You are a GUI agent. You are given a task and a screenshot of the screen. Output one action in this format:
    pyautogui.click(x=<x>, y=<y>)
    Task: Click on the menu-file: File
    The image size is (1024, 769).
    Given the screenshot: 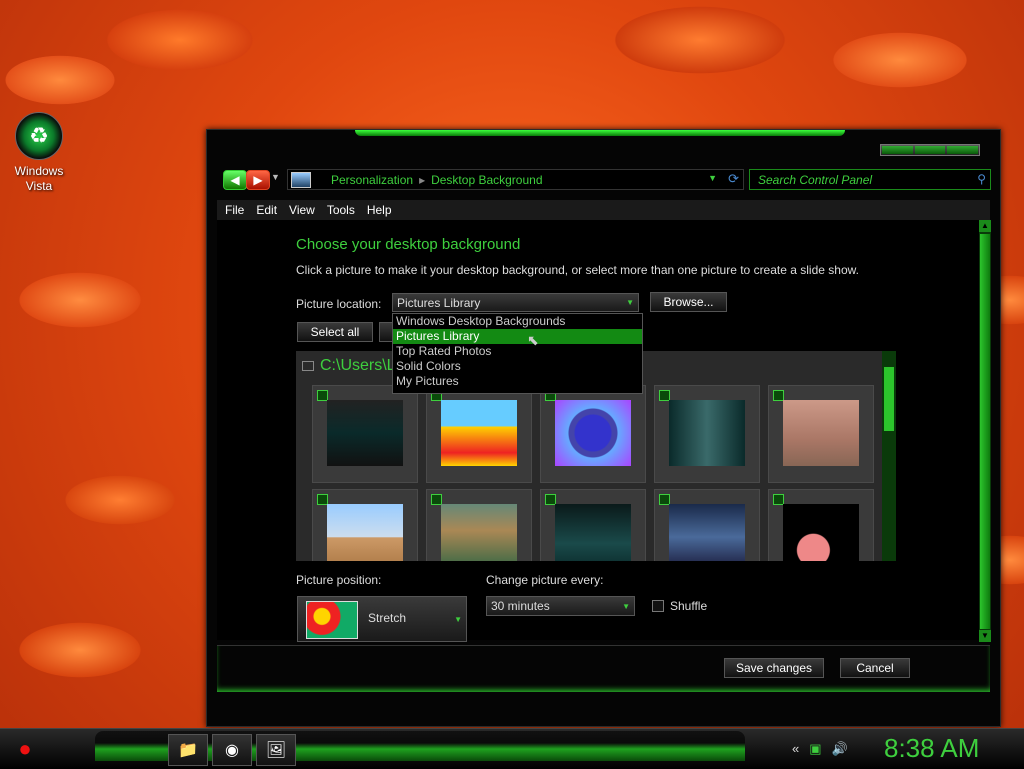 What is the action you would take?
    pyautogui.click(x=234, y=210)
    